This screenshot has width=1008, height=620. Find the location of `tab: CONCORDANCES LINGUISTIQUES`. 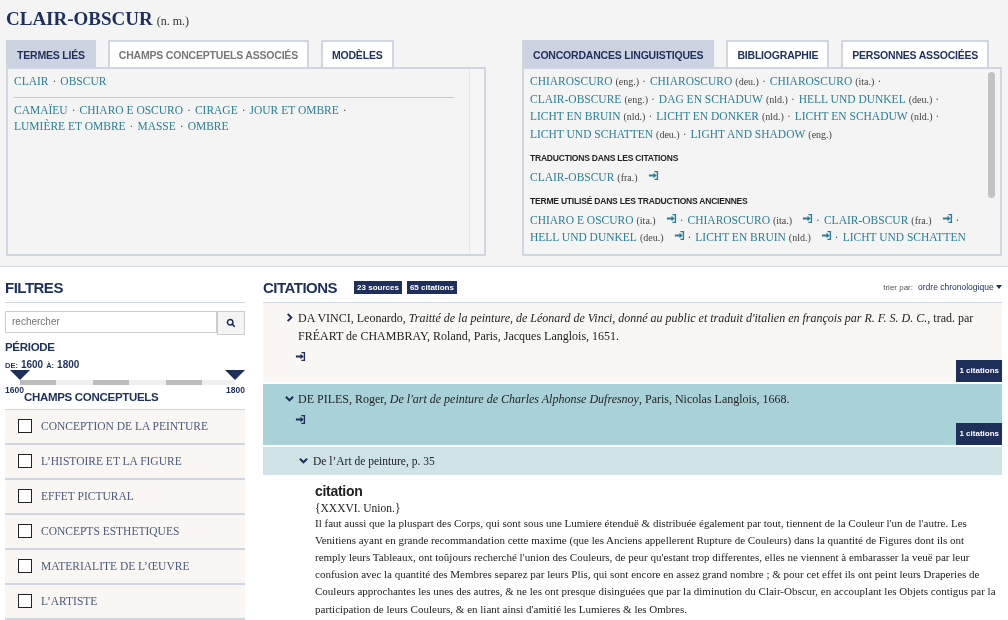

tab: CONCORDANCES LINGUISTIQUES is located at coordinates (618, 53).